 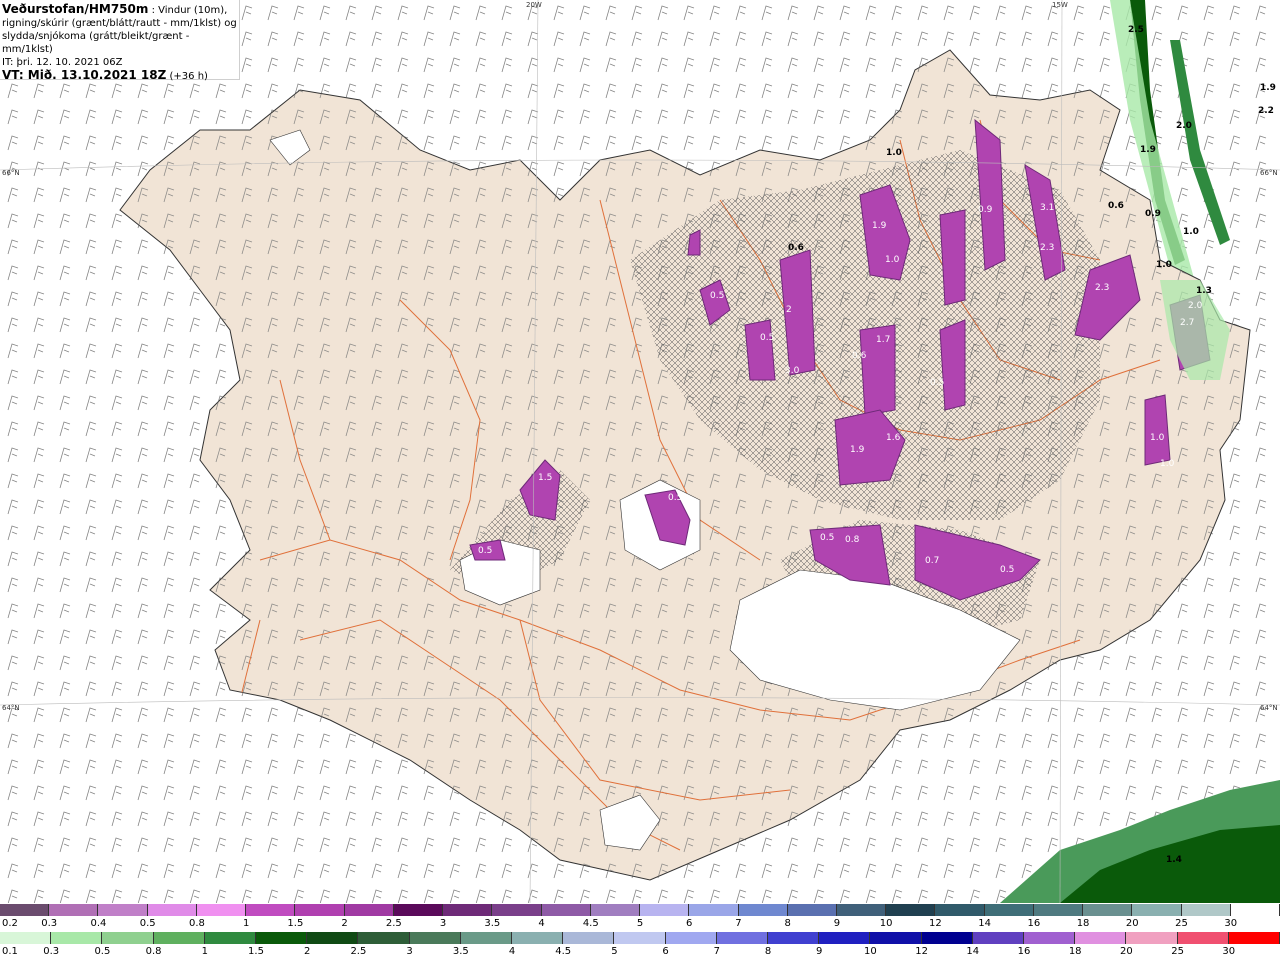 I want to click on legend-label: 16, so click(x=1034, y=923).